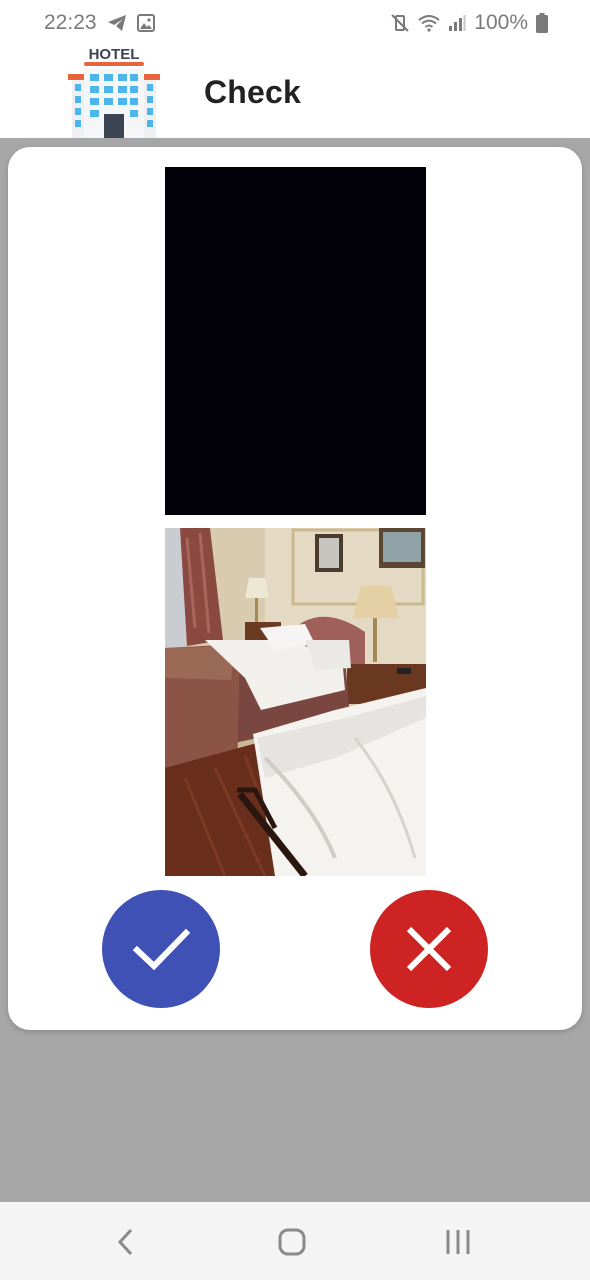  What do you see at coordinates (99, 23) in the screenshot?
I see `status-left: 22:23` at bounding box center [99, 23].